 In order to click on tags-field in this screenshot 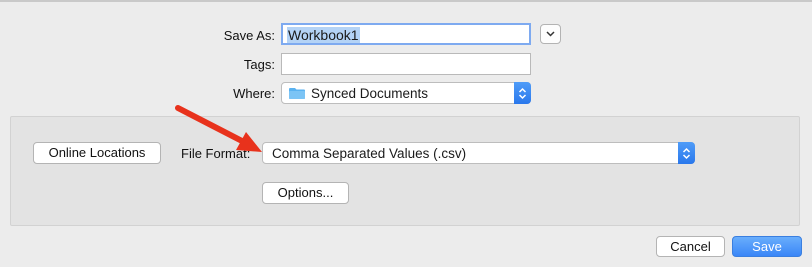, I will do `click(406, 64)`.